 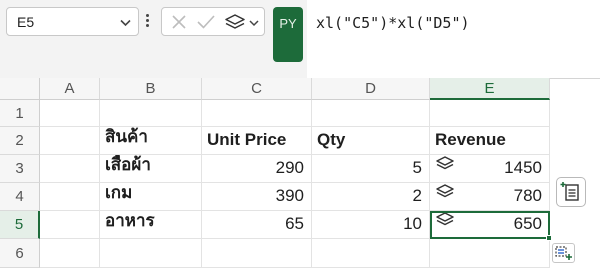 What do you see at coordinates (527, 195) in the screenshot?
I see `revenue-value: 780` at bounding box center [527, 195].